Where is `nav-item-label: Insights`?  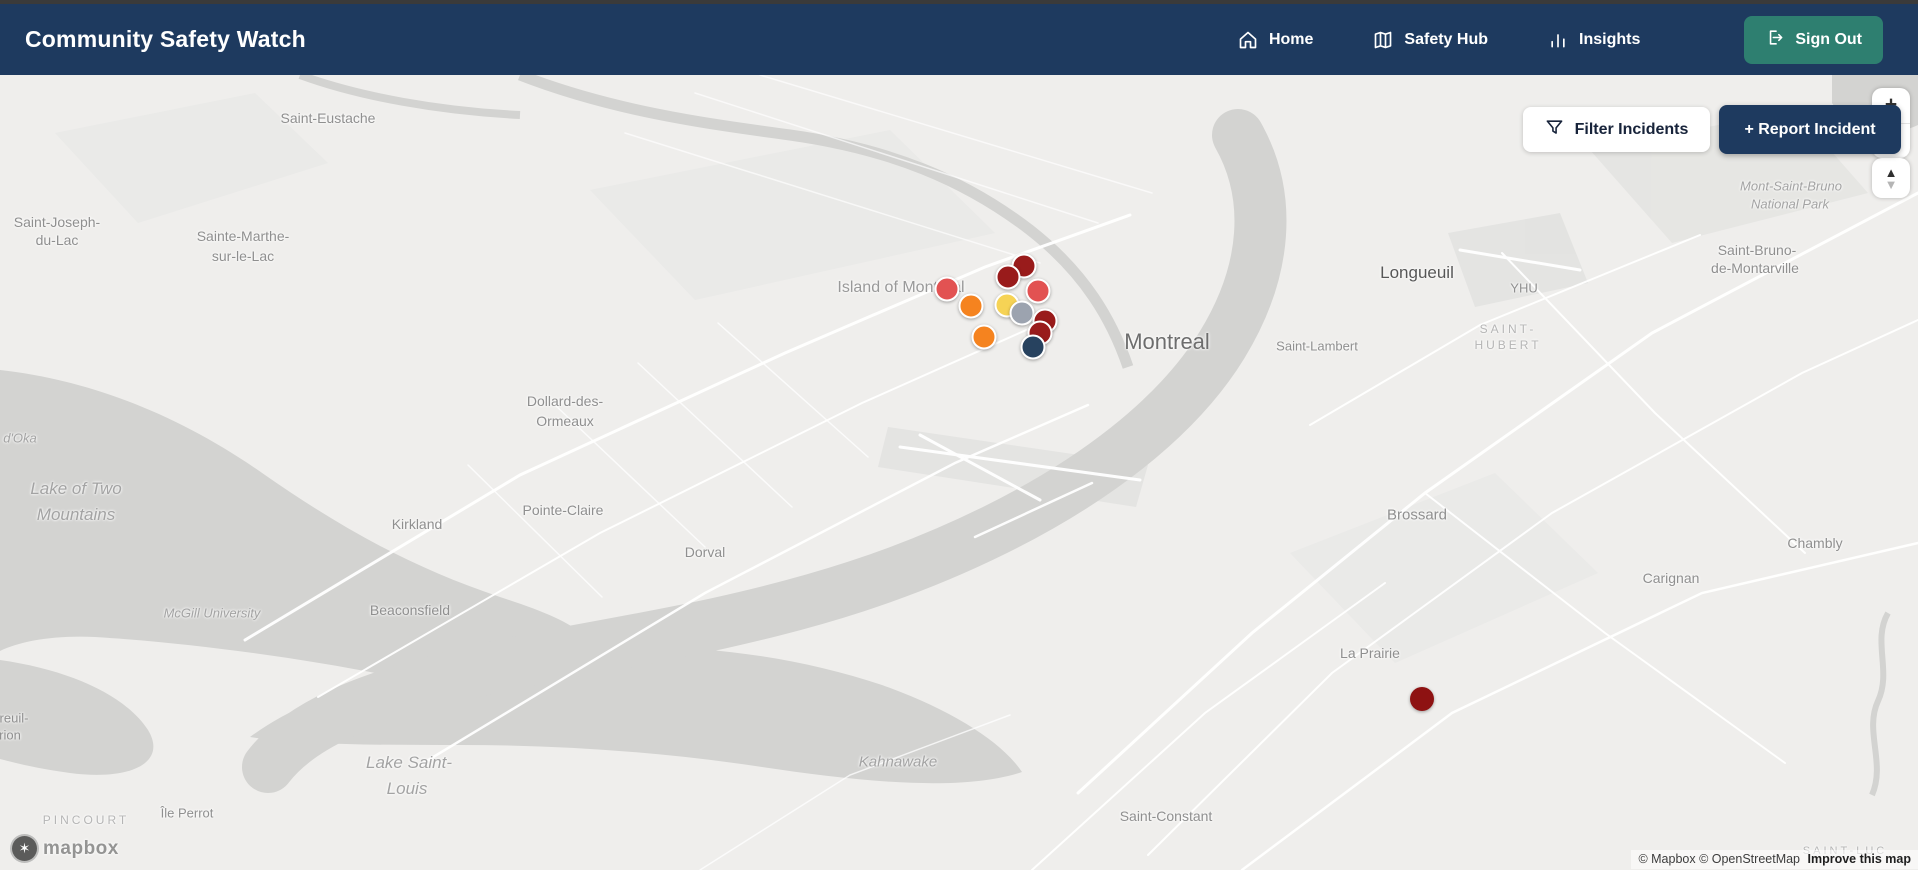 nav-item-label: Insights is located at coordinates (1610, 39).